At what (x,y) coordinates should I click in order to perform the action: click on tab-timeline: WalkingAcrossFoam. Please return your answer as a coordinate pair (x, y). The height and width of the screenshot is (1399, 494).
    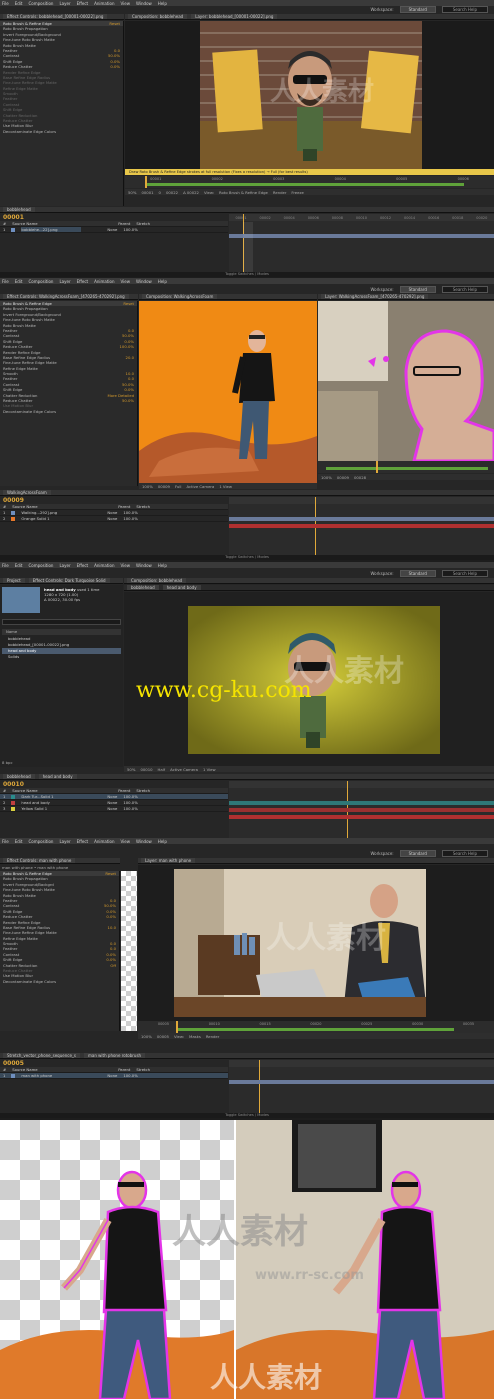
    Looking at the image, I should click on (27, 492).